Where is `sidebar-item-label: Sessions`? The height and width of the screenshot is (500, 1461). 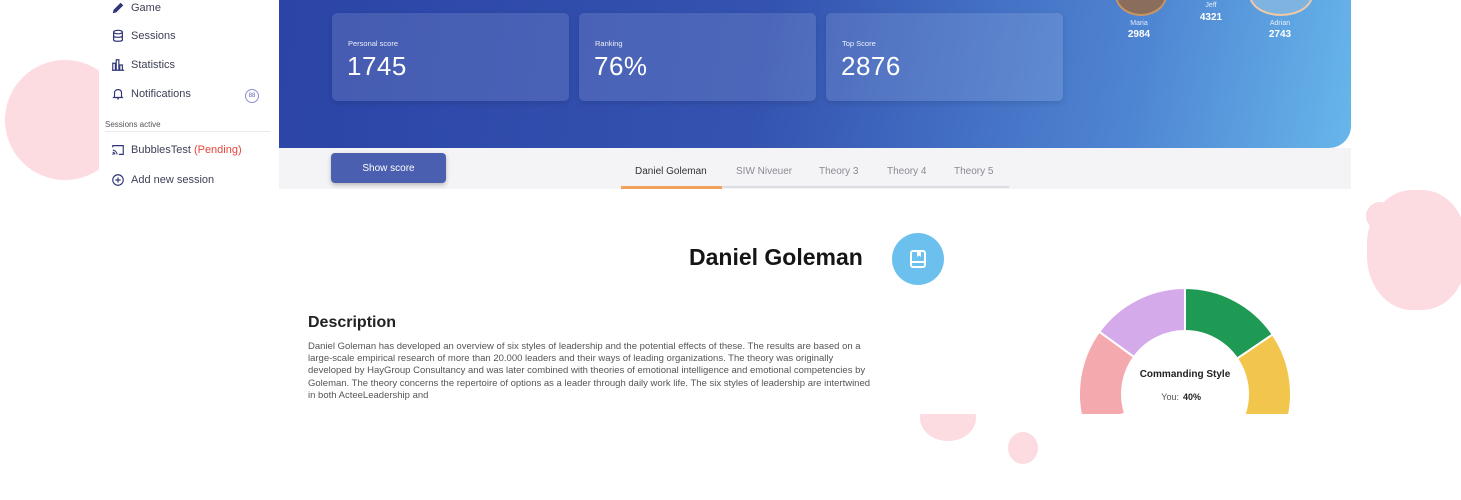
sidebar-item-label: Sessions is located at coordinates (153, 36).